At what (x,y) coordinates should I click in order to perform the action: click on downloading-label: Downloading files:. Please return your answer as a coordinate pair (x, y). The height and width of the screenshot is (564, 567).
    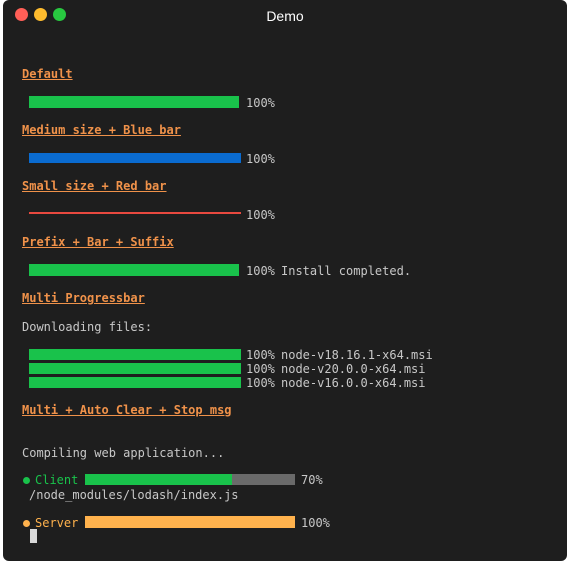
    Looking at the image, I should click on (87, 327).